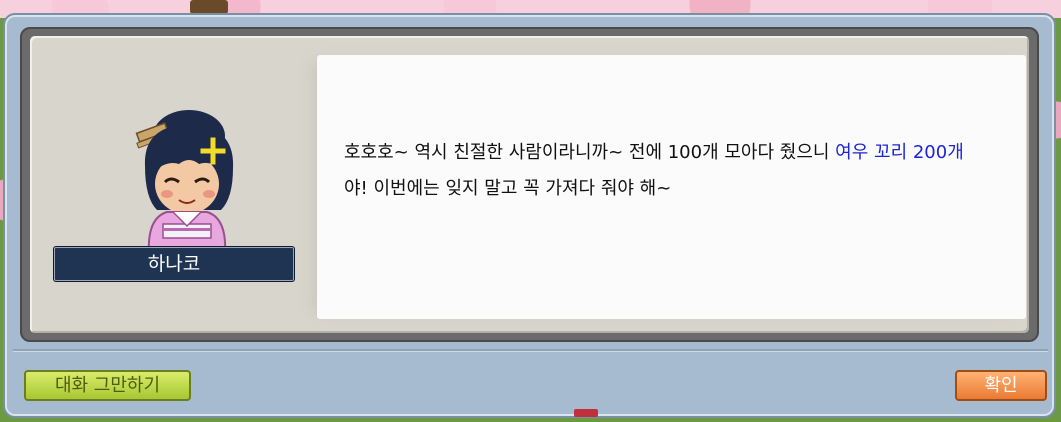 The image size is (1061, 422). What do you see at coordinates (209, 7) in the screenshot?
I see `tree-trunk` at bounding box center [209, 7].